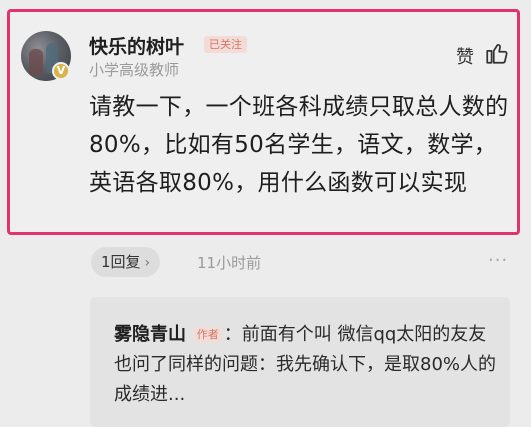 This screenshot has width=531, height=427. I want to click on user-title: 小学高级教师, so click(134, 70).